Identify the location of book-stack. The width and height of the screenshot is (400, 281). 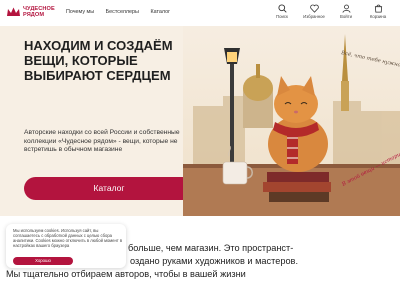
(297, 187).